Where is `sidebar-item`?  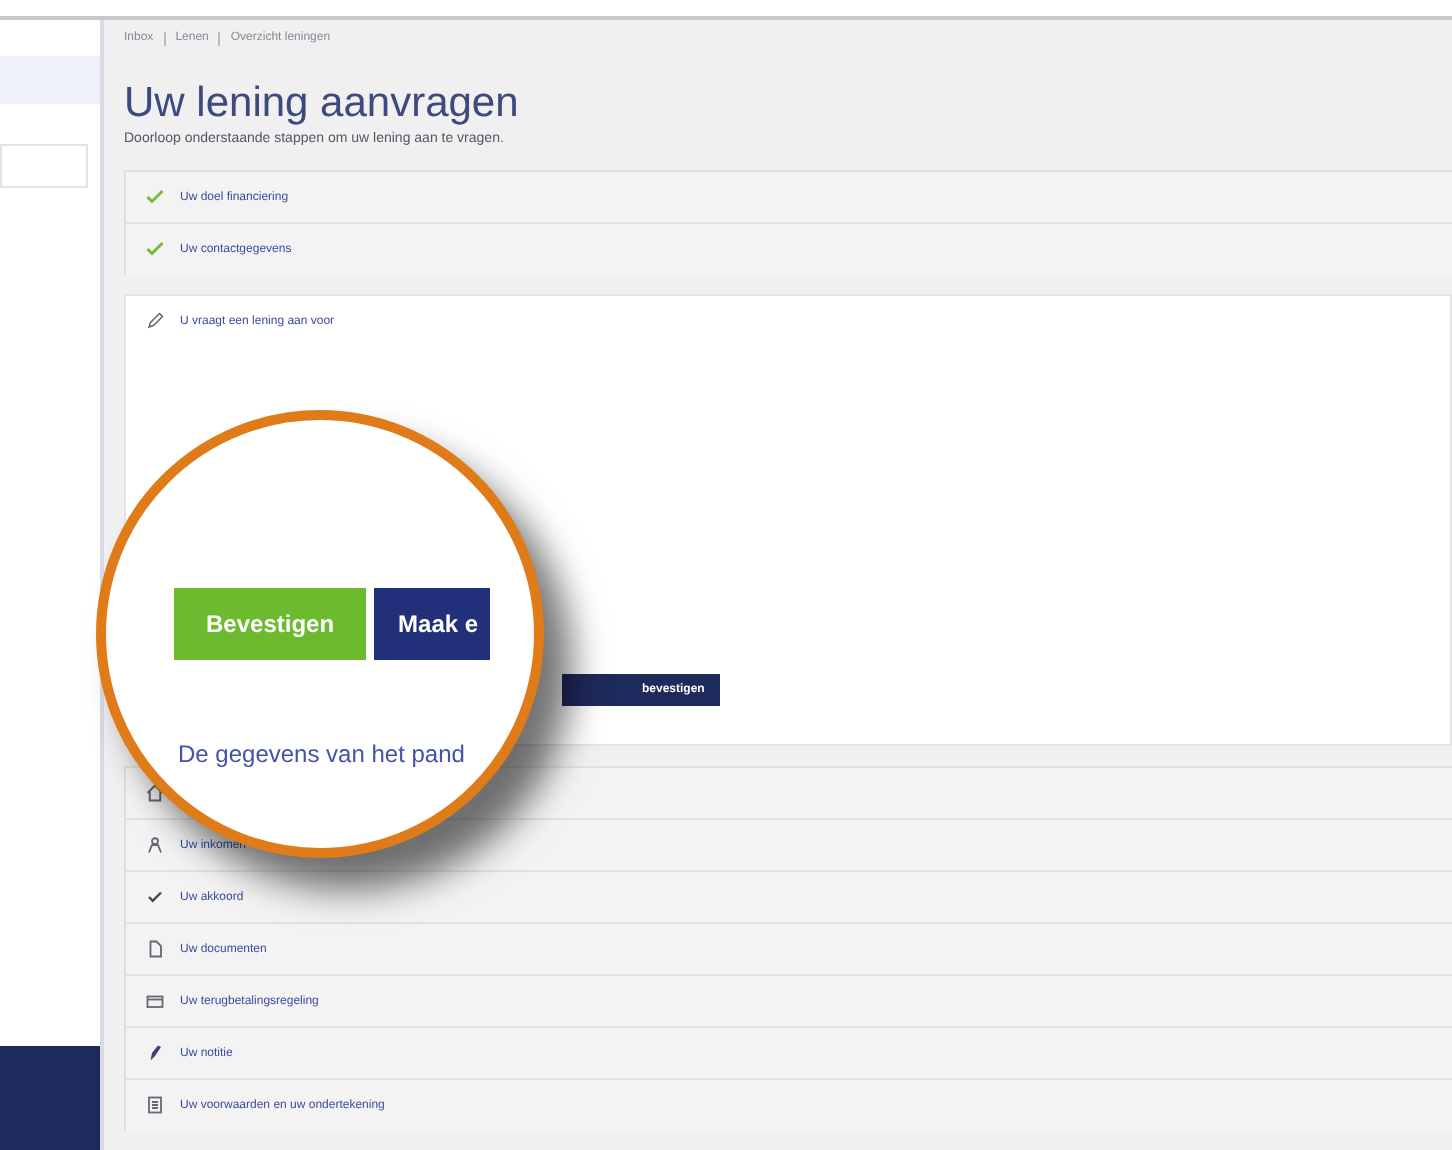 sidebar-item is located at coordinates (50, 80).